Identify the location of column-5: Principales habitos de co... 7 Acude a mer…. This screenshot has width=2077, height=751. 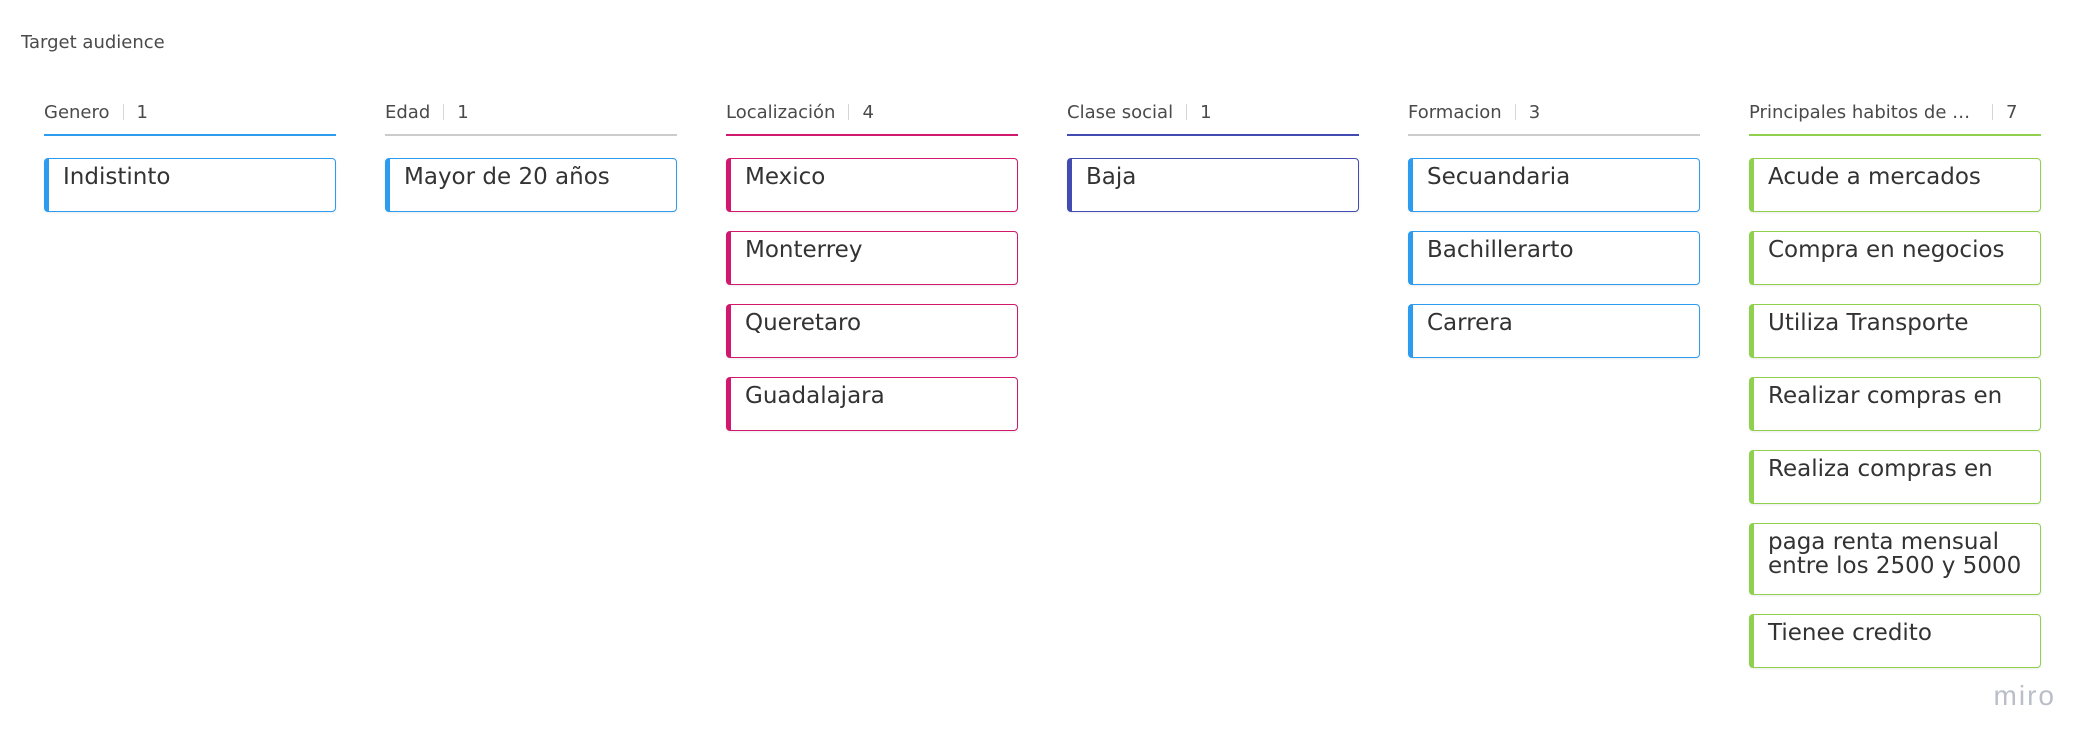
(1895, 389).